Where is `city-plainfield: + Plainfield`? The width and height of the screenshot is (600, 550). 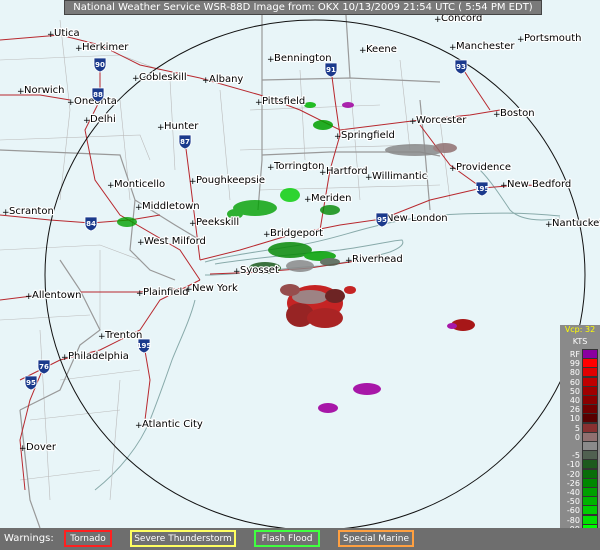
city-plainfield: + Plainfield is located at coordinates (163, 292).